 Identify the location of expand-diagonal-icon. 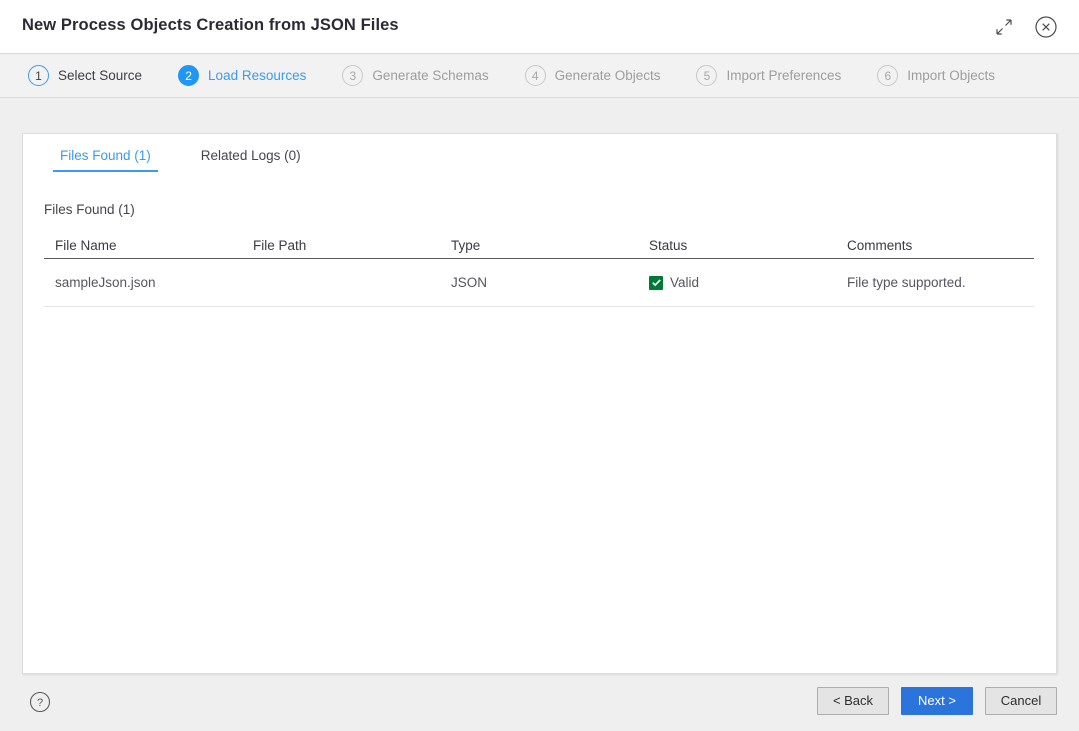
(1004, 27).